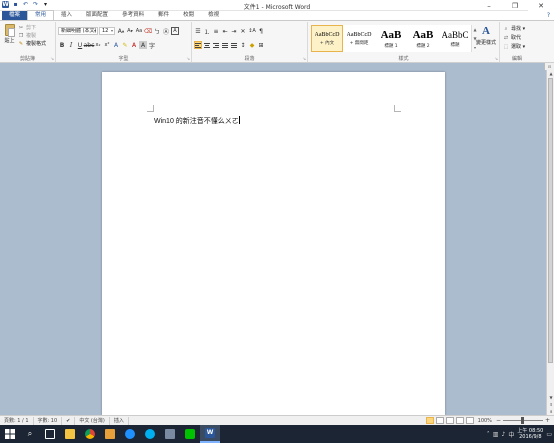  I want to click on insert-mode: 插入, so click(119, 420).